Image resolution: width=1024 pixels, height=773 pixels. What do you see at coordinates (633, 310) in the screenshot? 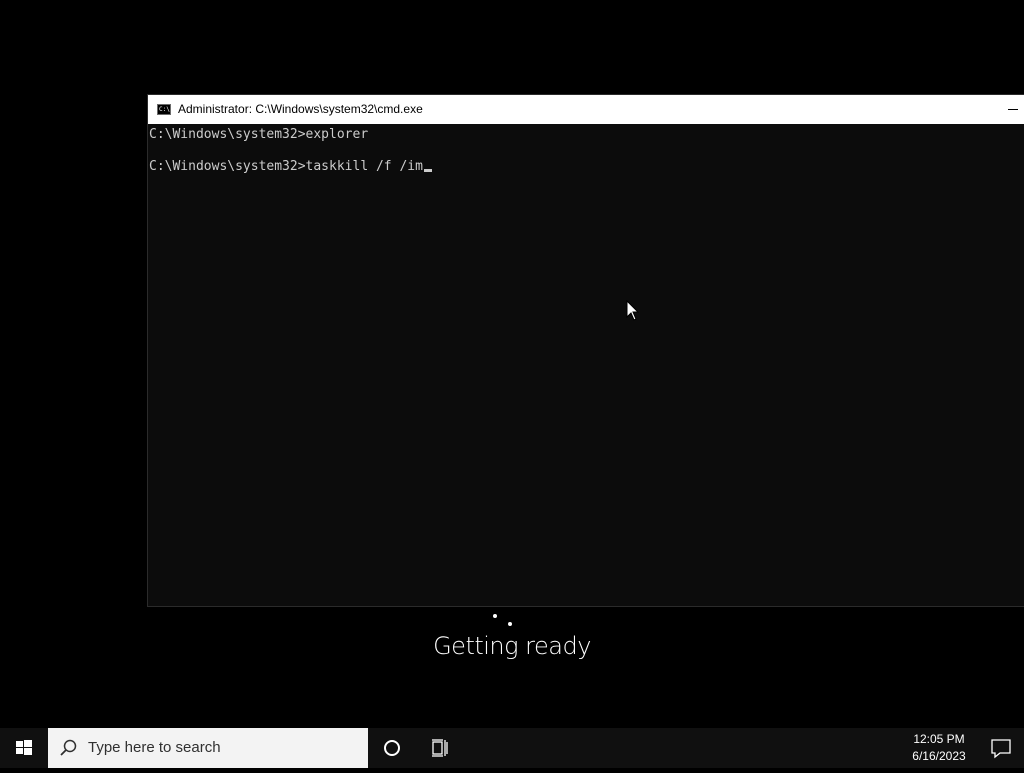
I see `mouse-pointer-icon` at bounding box center [633, 310].